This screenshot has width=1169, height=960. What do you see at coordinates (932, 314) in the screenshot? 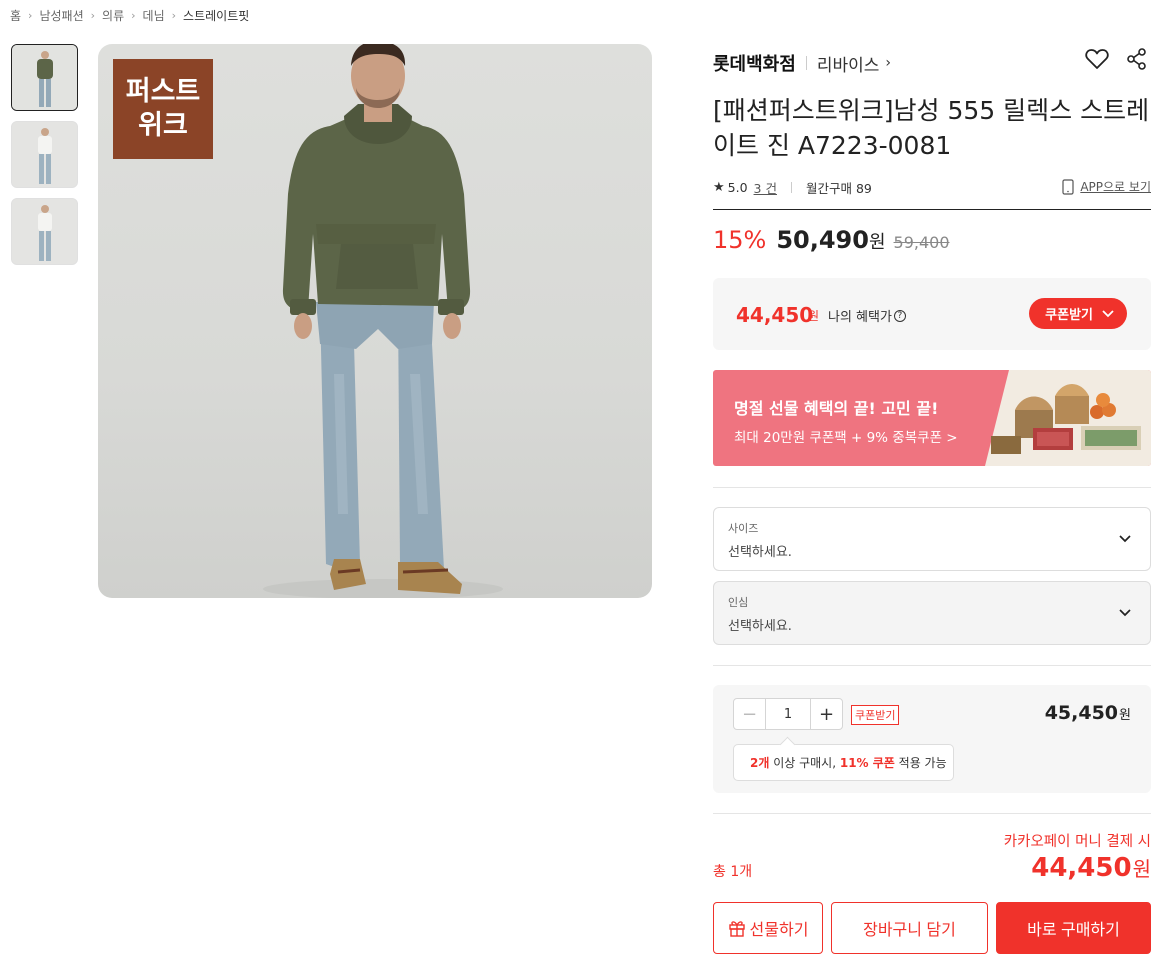
I see `benefit-price-box: 44,450 원 나의 혜택가 ? 쿠폰받기` at bounding box center [932, 314].